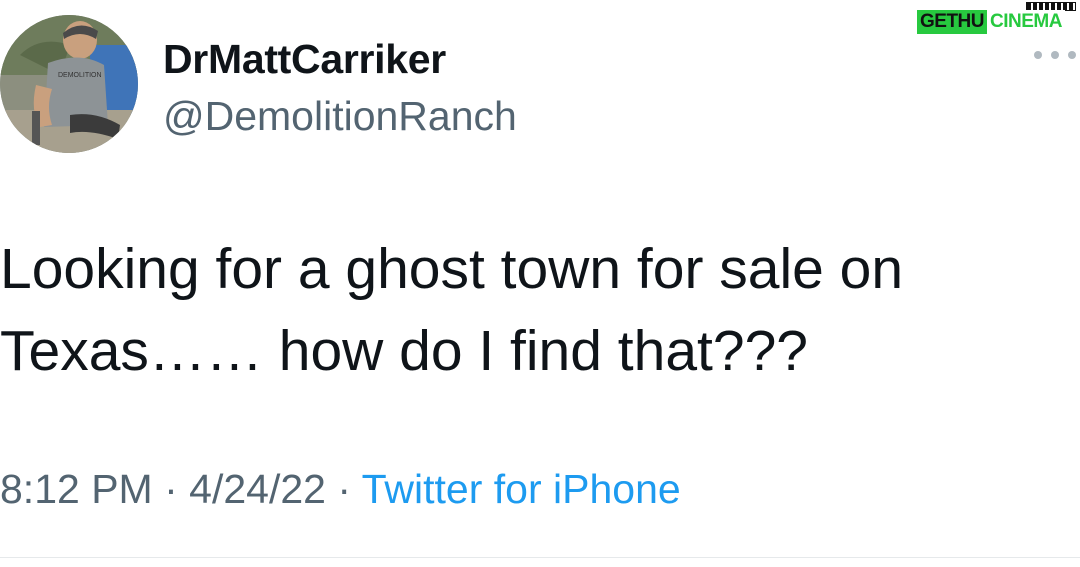 The width and height of the screenshot is (1080, 567). I want to click on display-name: DrMattCarriker, so click(304, 59).